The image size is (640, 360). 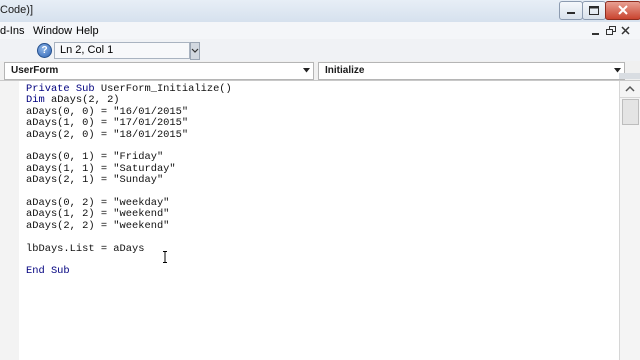 I want to click on code-text: aDays(0, 1) = "Friday", so click(x=95, y=157).